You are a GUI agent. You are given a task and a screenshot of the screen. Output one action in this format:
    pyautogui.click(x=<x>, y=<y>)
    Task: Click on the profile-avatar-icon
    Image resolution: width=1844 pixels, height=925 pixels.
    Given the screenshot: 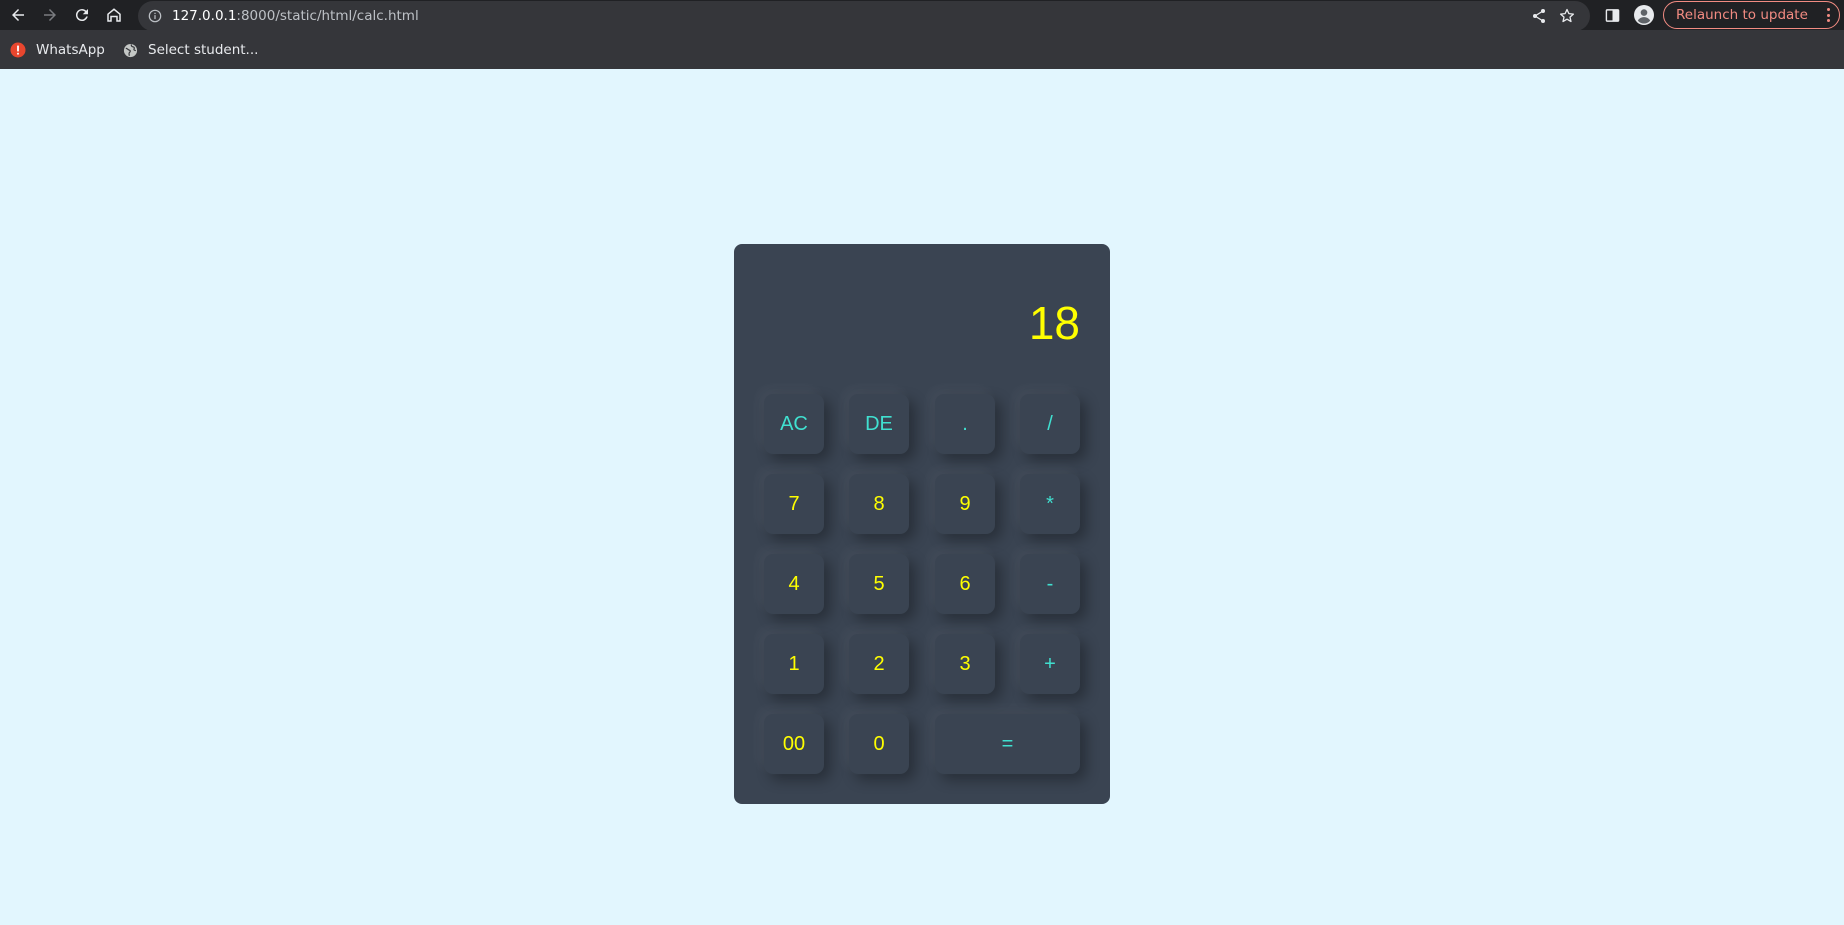 What is the action you would take?
    pyautogui.click(x=1644, y=15)
    